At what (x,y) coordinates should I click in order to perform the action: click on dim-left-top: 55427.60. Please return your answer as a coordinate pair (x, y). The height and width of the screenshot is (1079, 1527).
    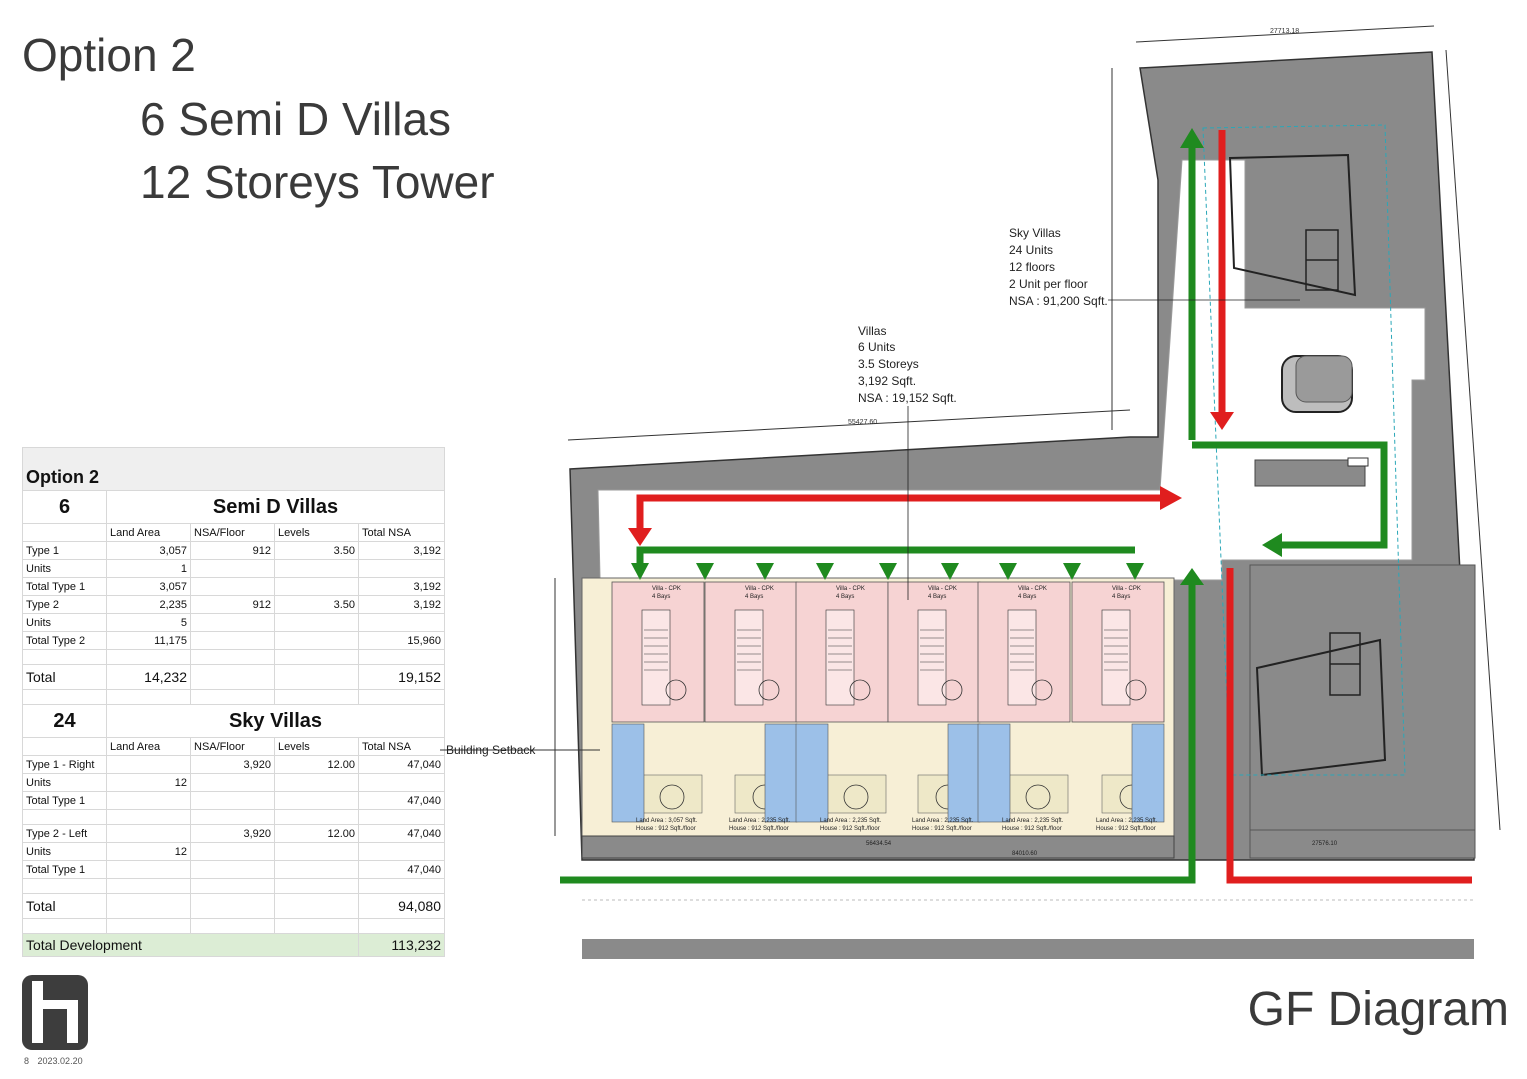
    Looking at the image, I should click on (862, 422).